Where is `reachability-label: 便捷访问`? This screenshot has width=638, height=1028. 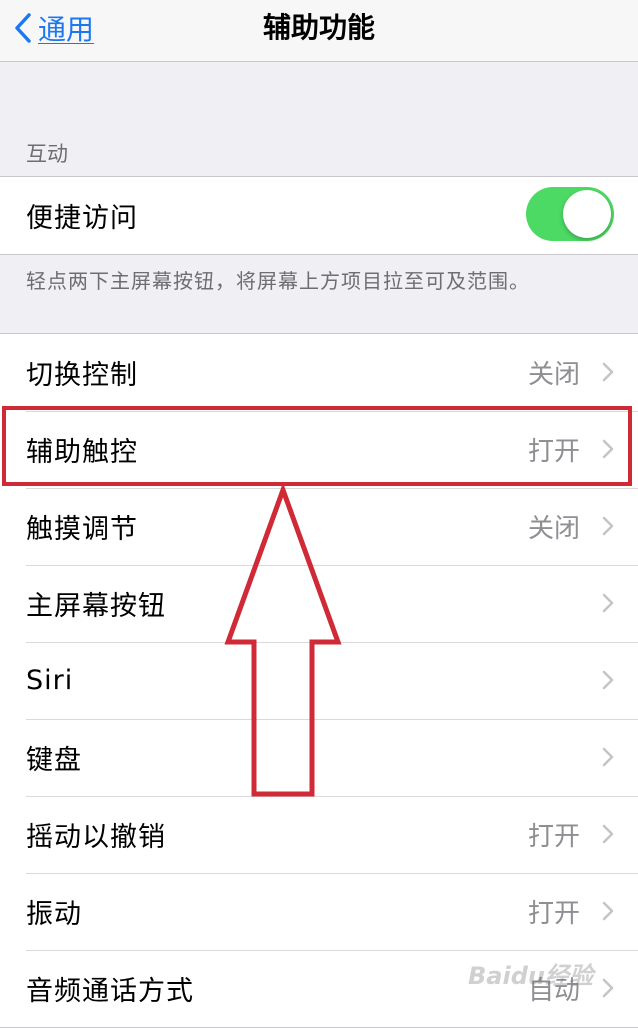 reachability-label: 便捷访问 is located at coordinates (82, 218).